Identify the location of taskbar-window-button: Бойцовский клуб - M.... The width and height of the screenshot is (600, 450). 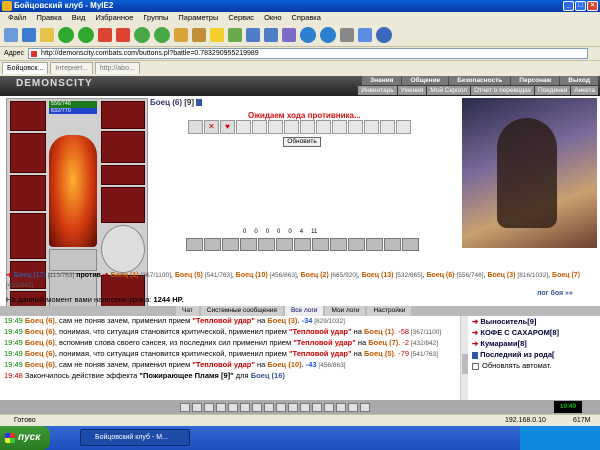
(135, 437).